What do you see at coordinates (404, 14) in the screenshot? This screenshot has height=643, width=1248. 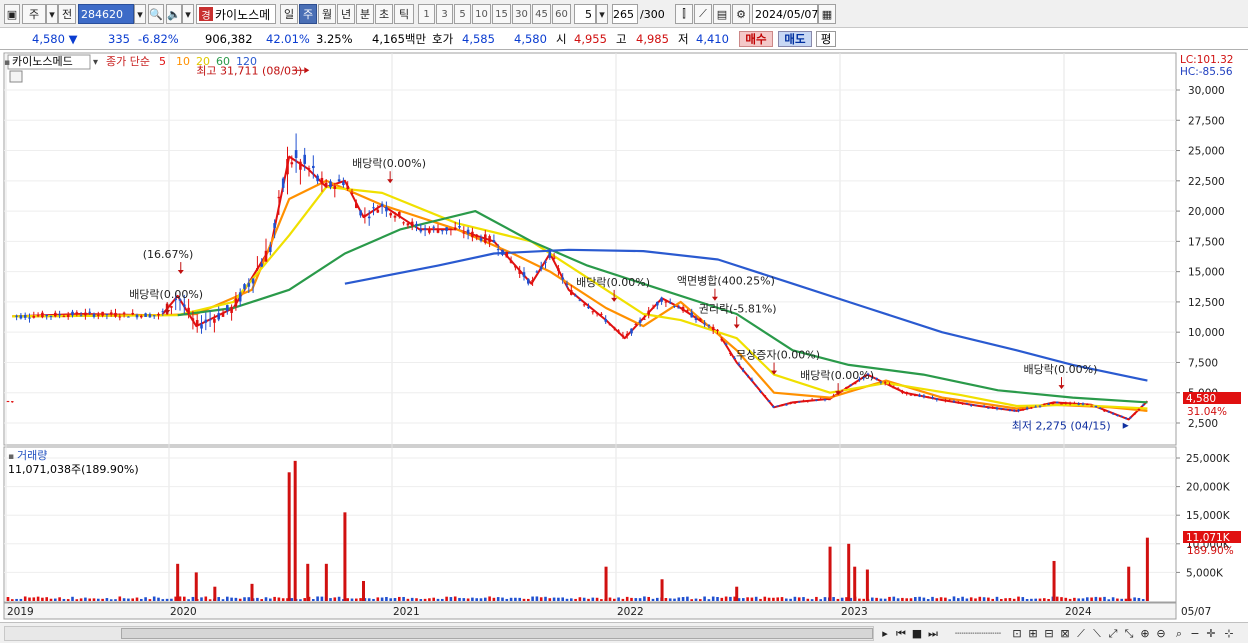 I see `period-tick: 틱` at bounding box center [404, 14].